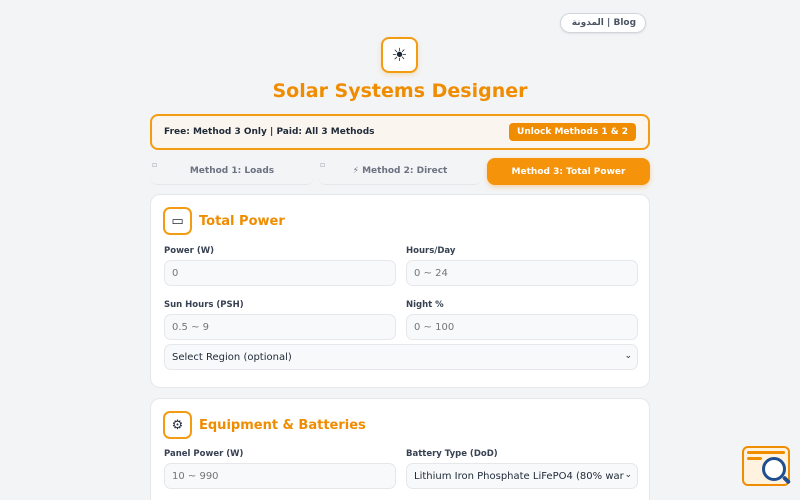  What do you see at coordinates (323, 164) in the screenshot?
I see `bolt-icon: ▫` at bounding box center [323, 164].